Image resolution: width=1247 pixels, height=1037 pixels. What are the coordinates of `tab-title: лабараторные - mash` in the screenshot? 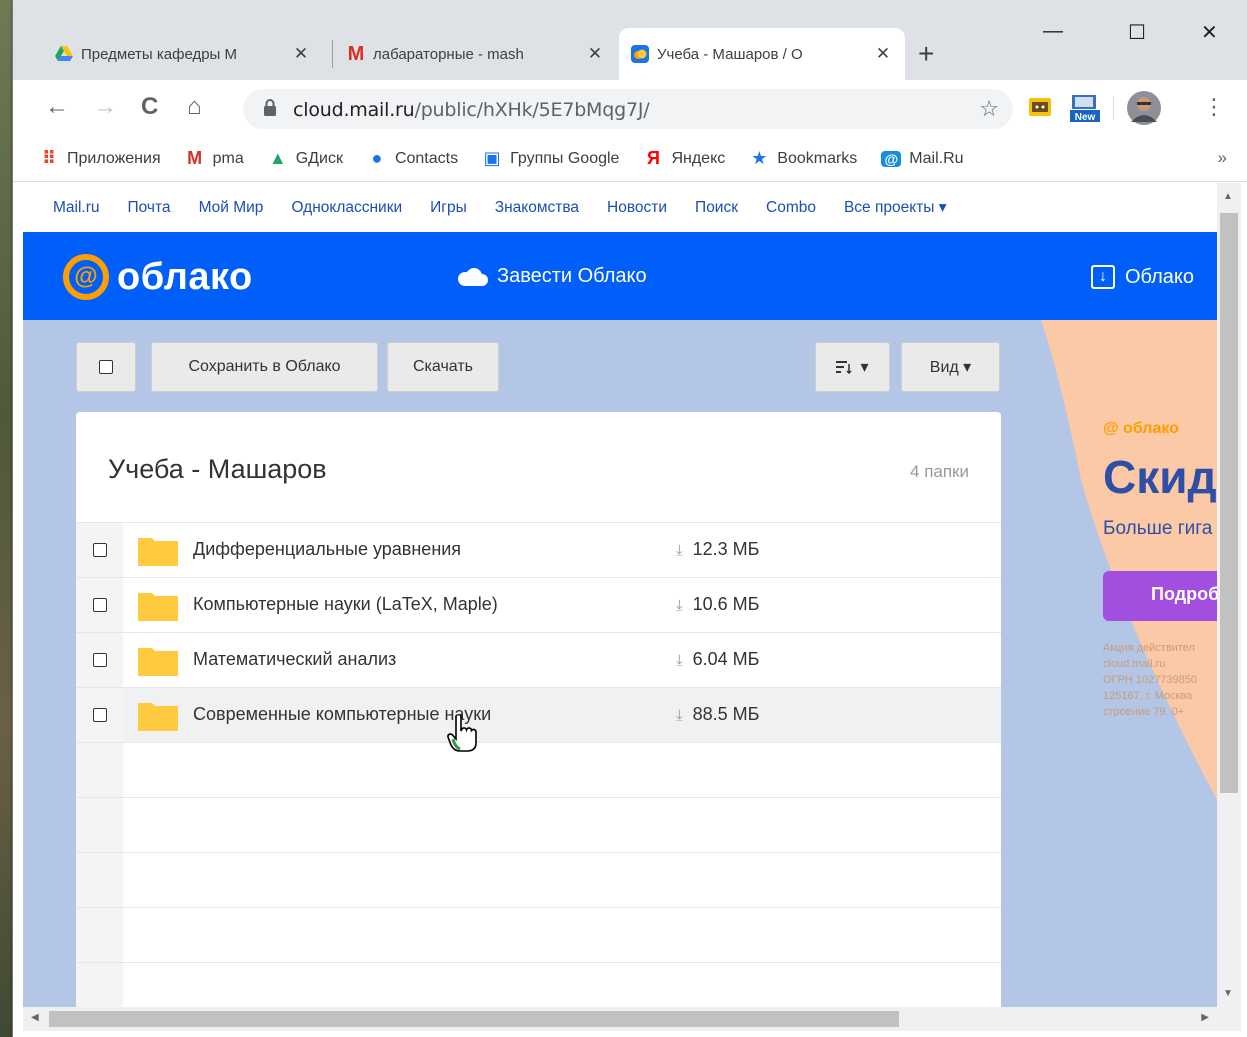 It's located at (448, 54).